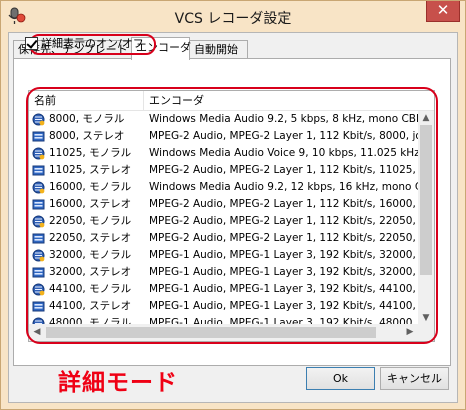 The height and width of the screenshot is (410, 466). What do you see at coordinates (37, 332) in the screenshot?
I see `scroll-left-icon: ◀` at bounding box center [37, 332].